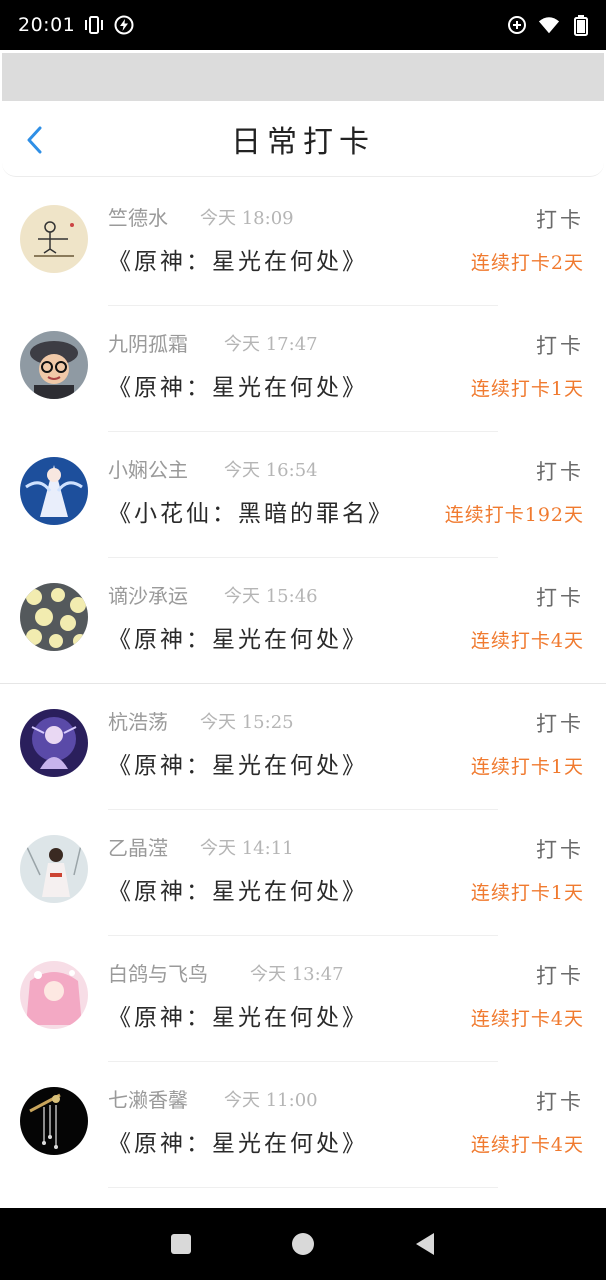 This screenshot has width=606, height=1280. I want to click on post-time: 今天 18:09, so click(247, 218).